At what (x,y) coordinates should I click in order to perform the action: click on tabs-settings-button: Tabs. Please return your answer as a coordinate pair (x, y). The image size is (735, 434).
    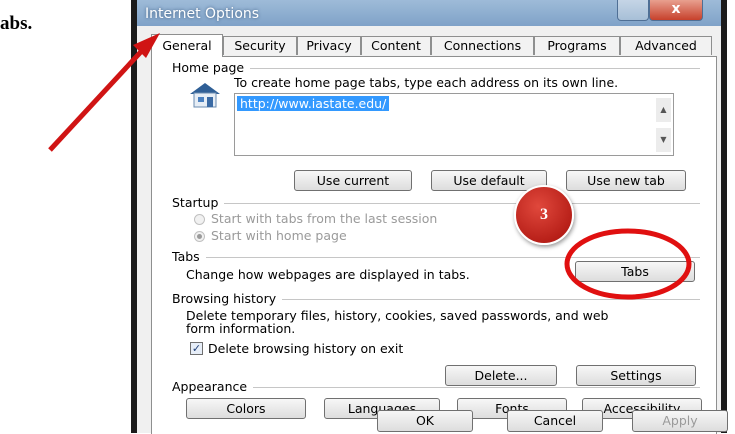
    Looking at the image, I should click on (635, 271).